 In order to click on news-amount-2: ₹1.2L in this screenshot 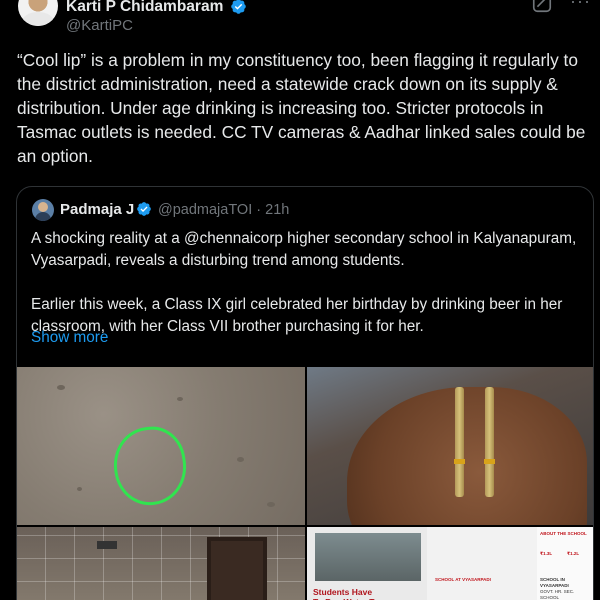, I will do `click(573, 553)`.